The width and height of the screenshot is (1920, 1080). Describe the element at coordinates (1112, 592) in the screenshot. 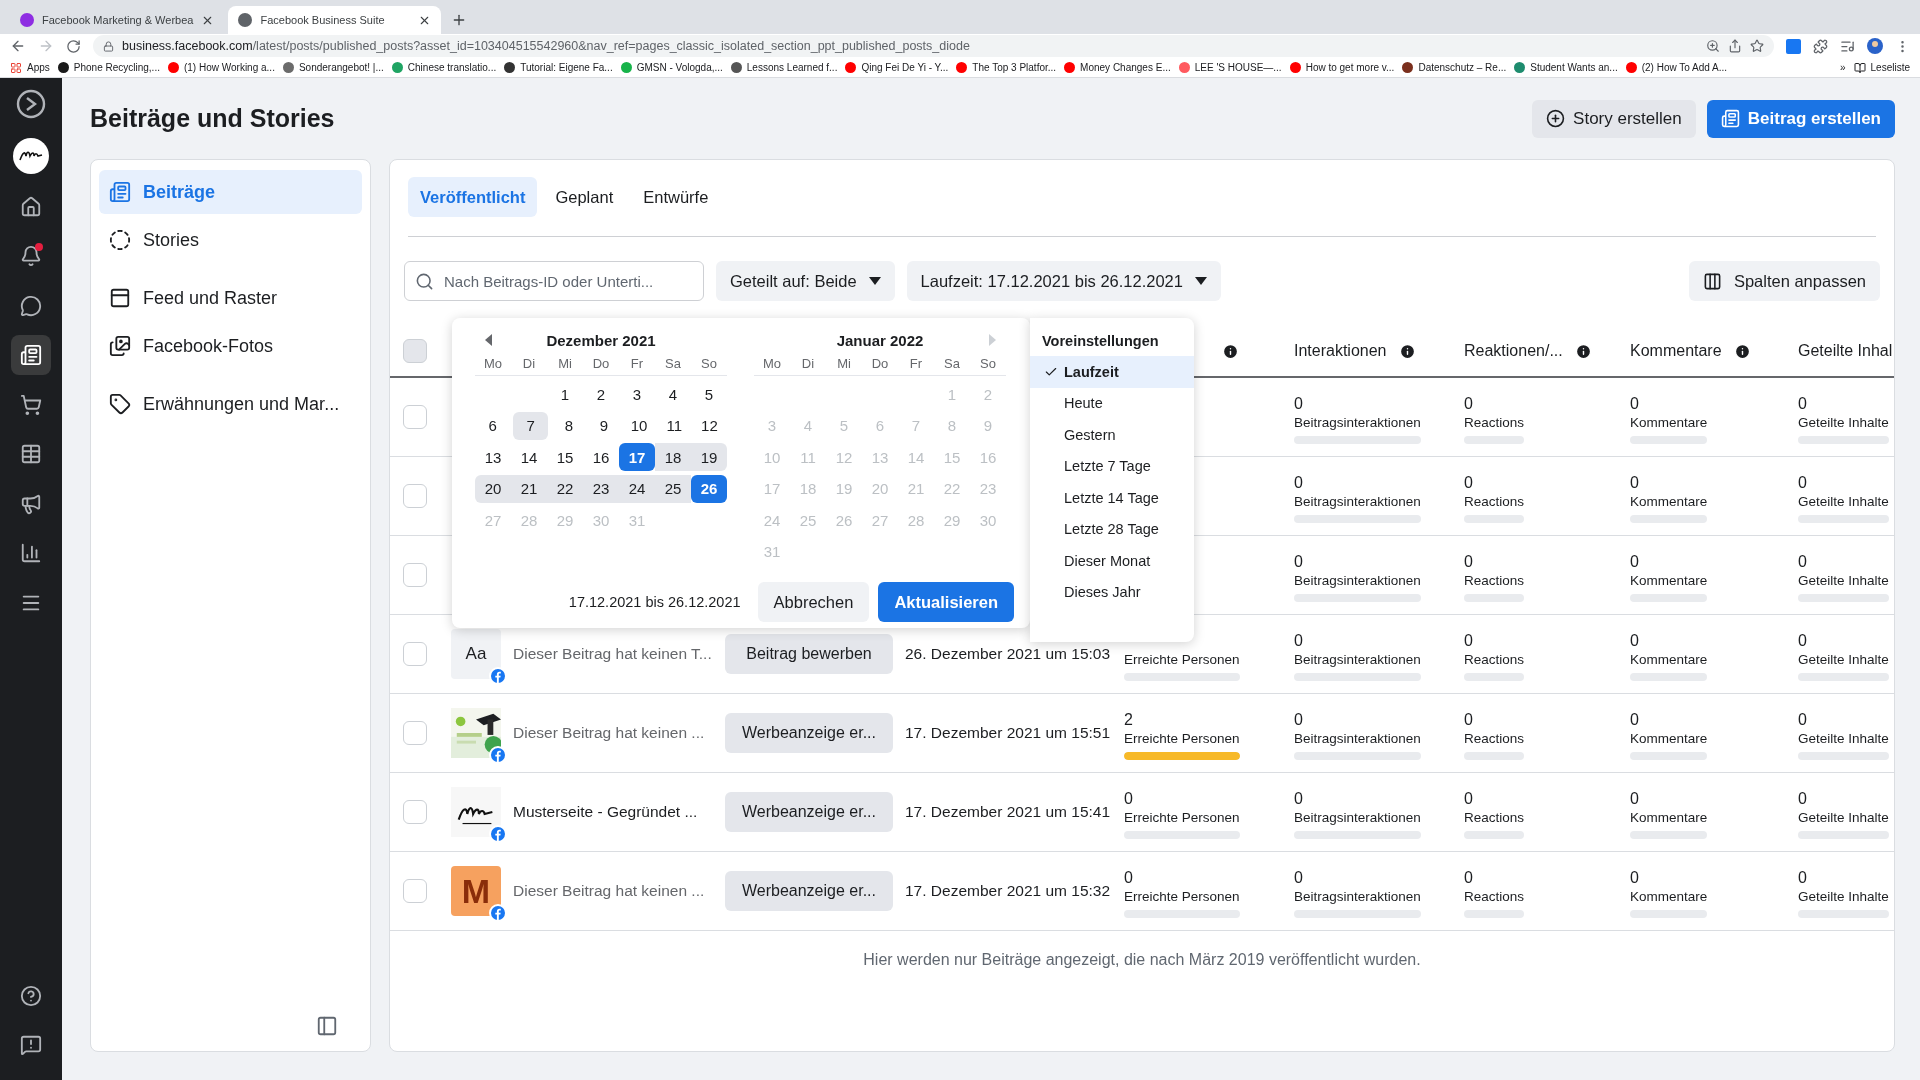

I see `preset-item: Dieses Jahr` at that location.